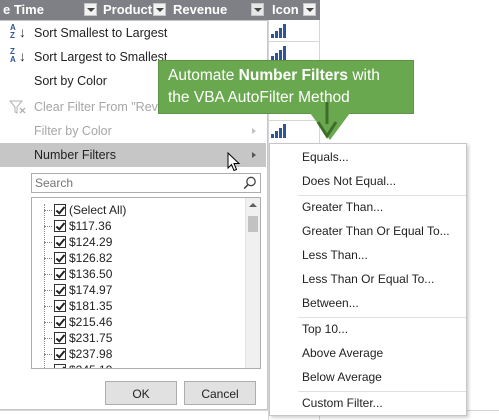 This screenshot has width=499, height=420. What do you see at coordinates (91, 322) in the screenshot?
I see `list-item-label: $215.46` at bounding box center [91, 322].